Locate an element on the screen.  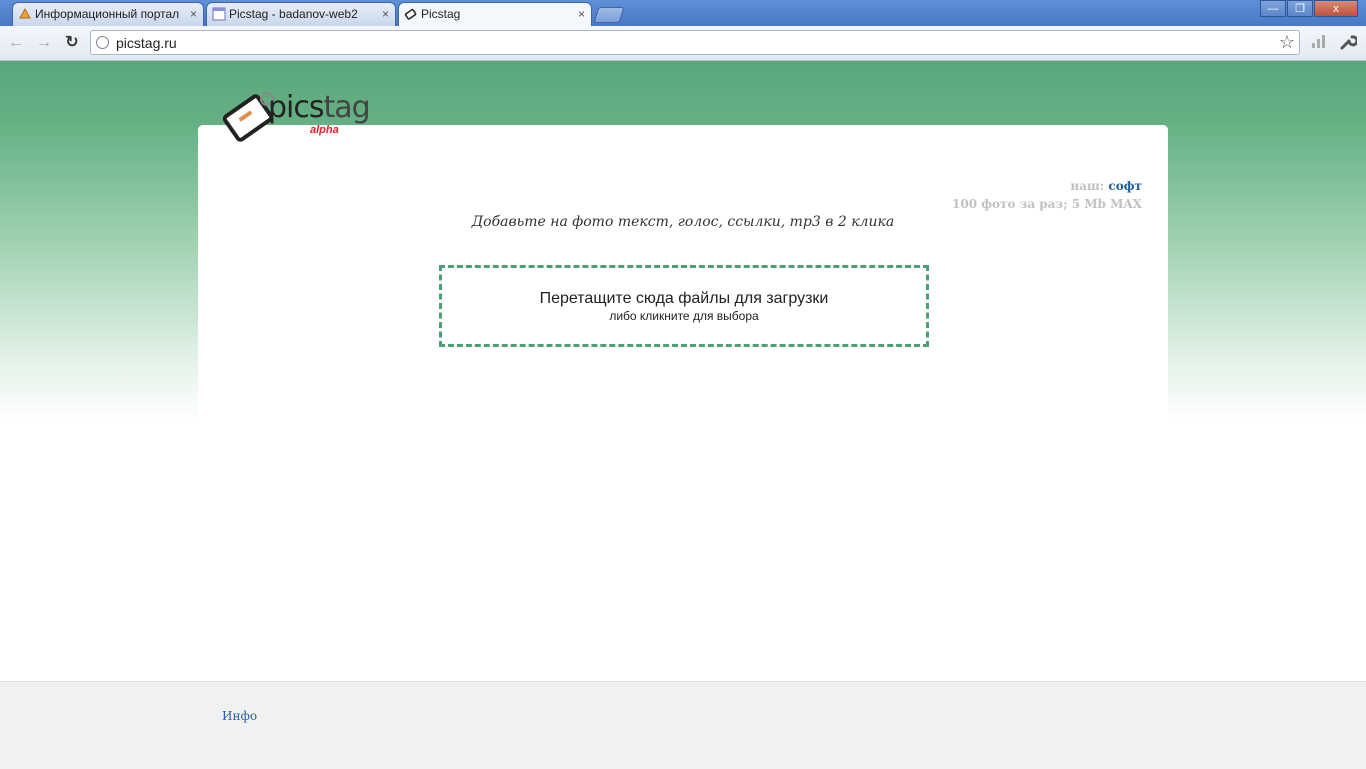
back-arrow-icon: ← is located at coordinates (16, 43).